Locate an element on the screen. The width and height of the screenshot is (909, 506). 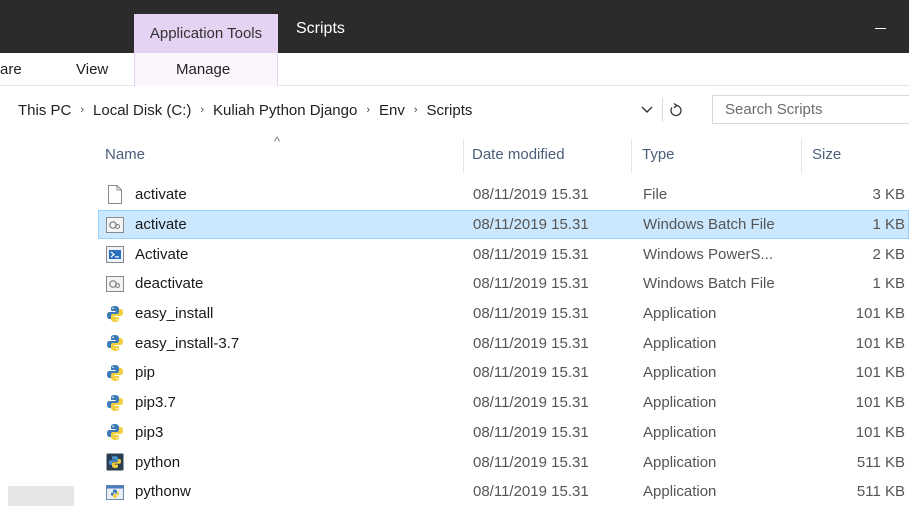
file-size: 2 KB is located at coordinates (888, 254).